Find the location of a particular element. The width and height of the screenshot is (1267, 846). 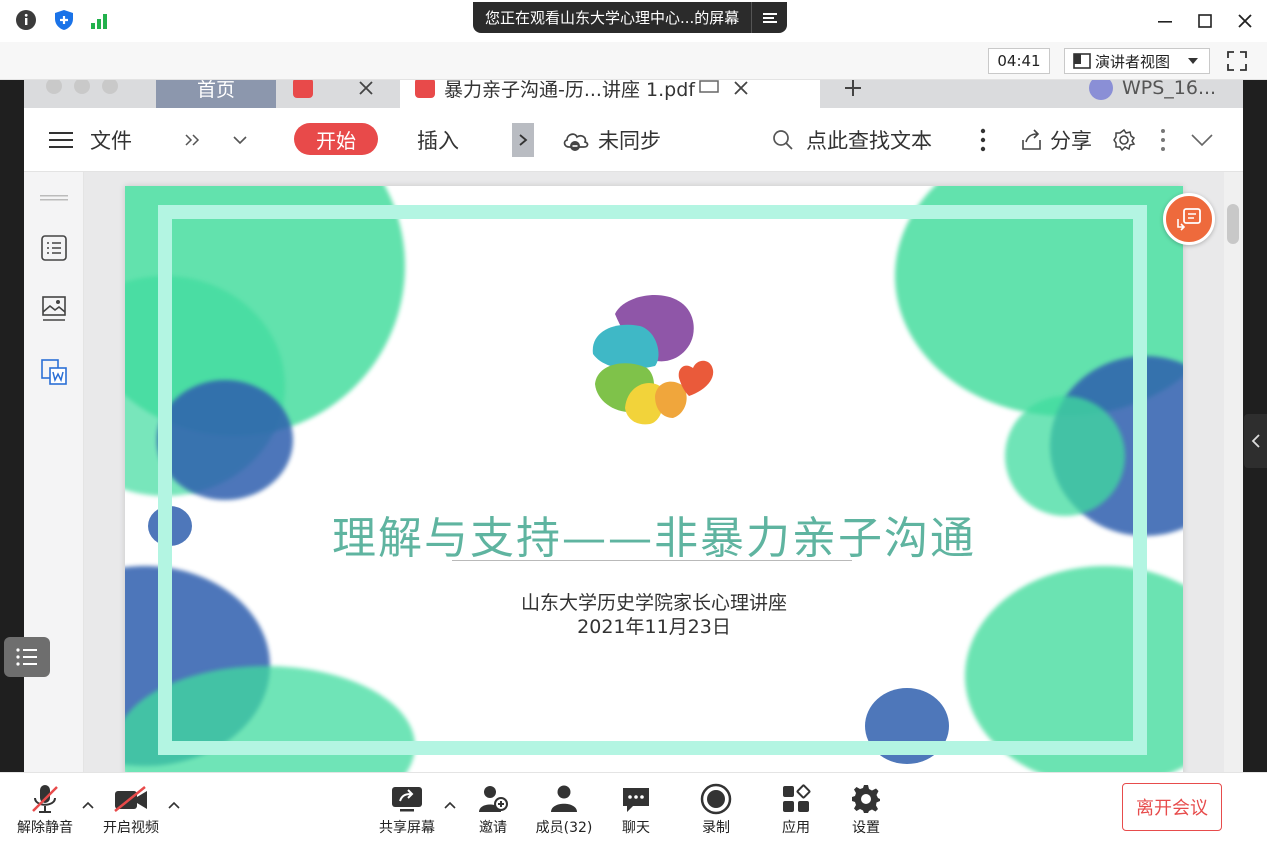

wps-toolbar: 文件 开始 插入 未同步 点此查找文本 分享 is located at coordinates (633, 140).